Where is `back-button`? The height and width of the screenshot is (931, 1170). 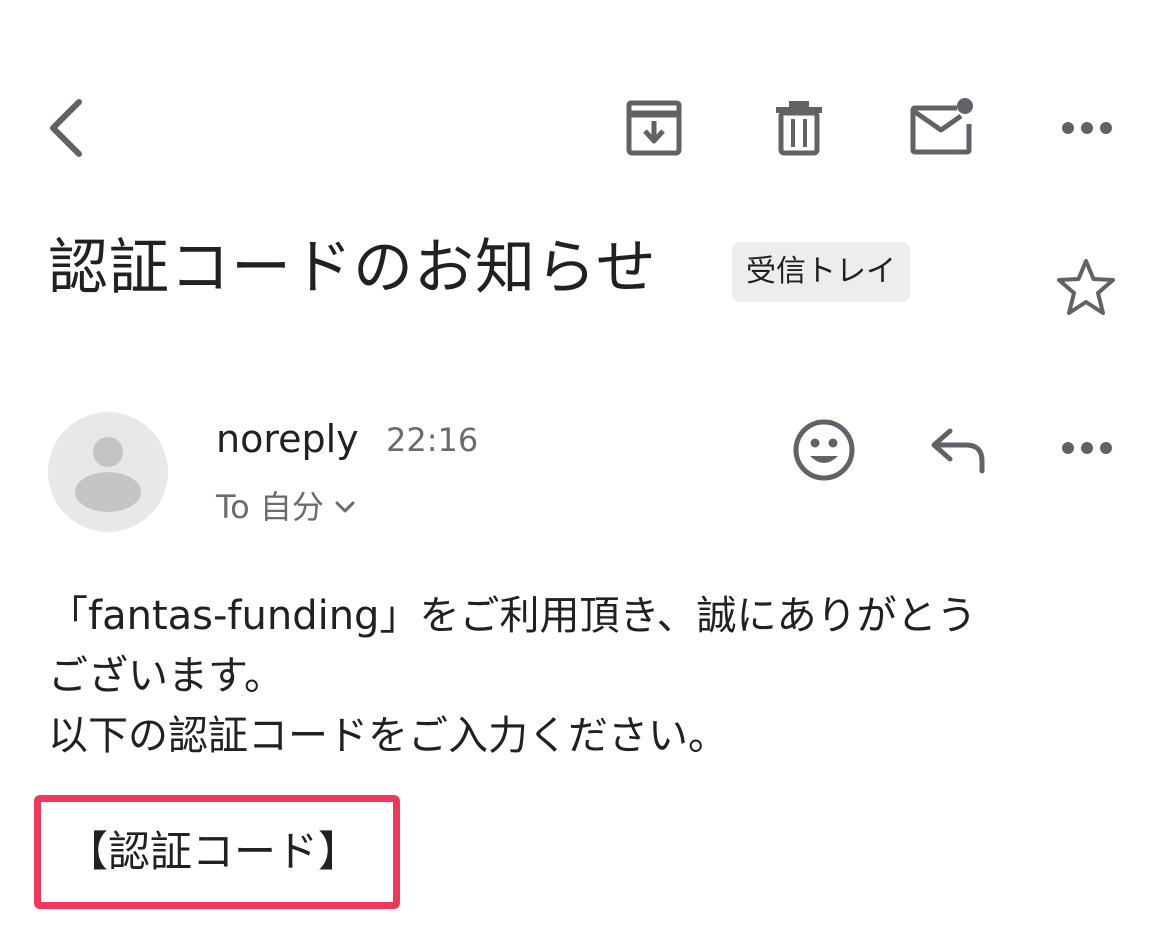 back-button is located at coordinates (65, 128).